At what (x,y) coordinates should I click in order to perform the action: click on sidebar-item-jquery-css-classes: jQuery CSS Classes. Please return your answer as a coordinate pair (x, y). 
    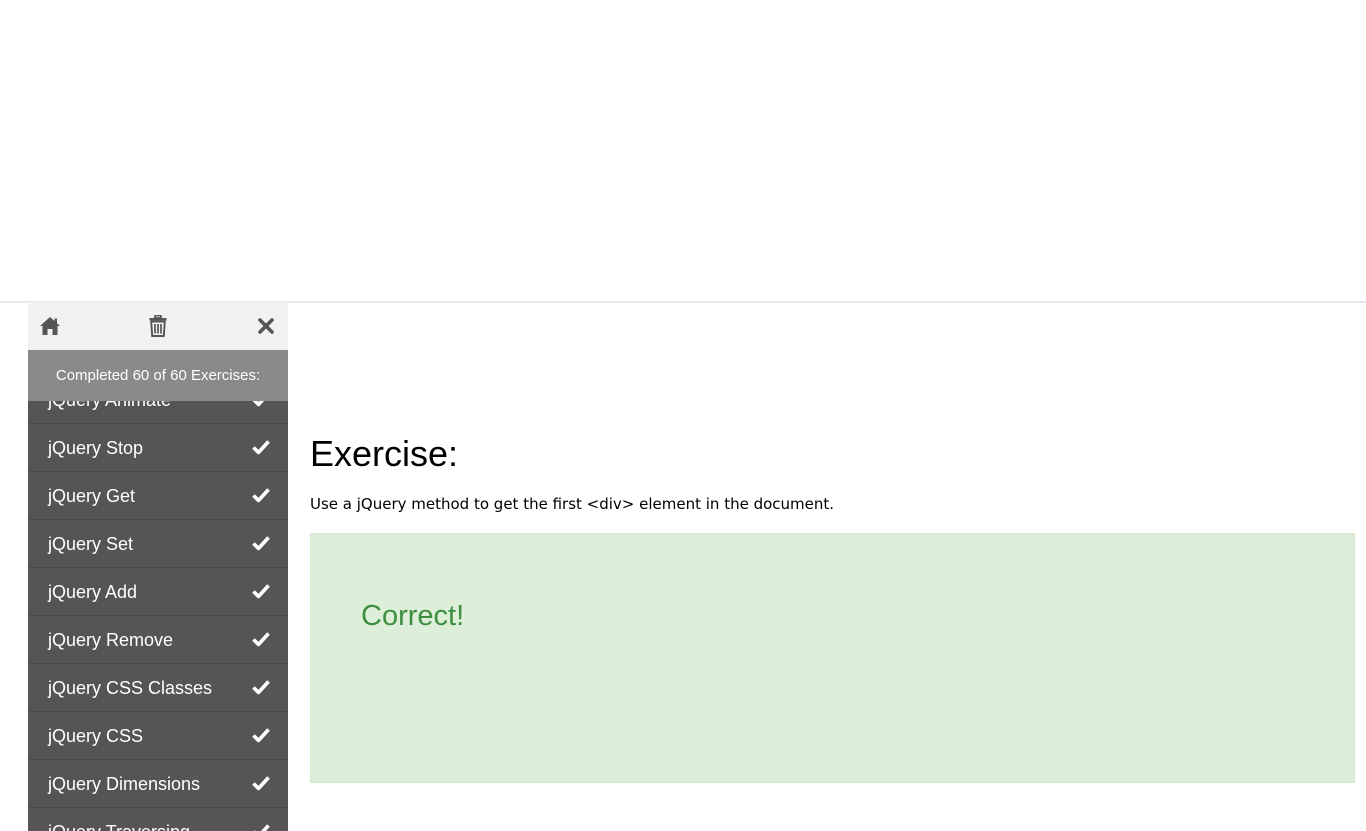
    Looking at the image, I should click on (158, 688).